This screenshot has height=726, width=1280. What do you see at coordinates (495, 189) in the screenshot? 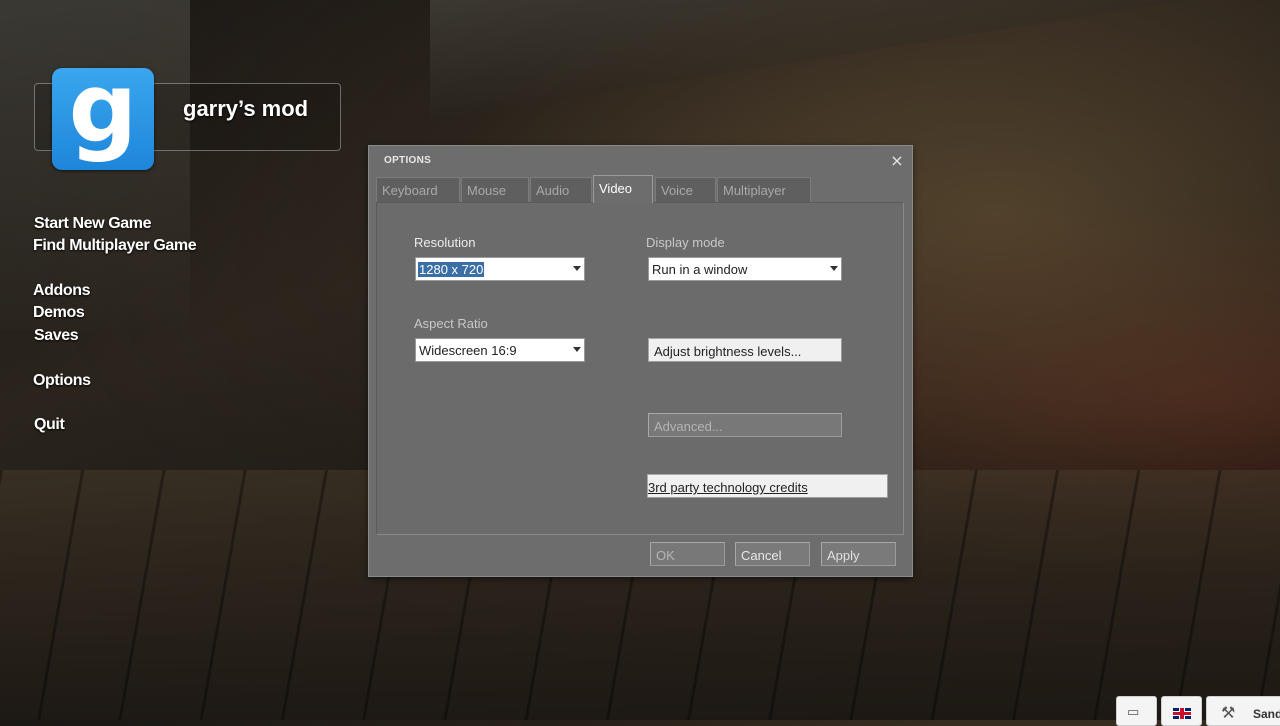
I see `tab-mouse: Mouse` at bounding box center [495, 189].